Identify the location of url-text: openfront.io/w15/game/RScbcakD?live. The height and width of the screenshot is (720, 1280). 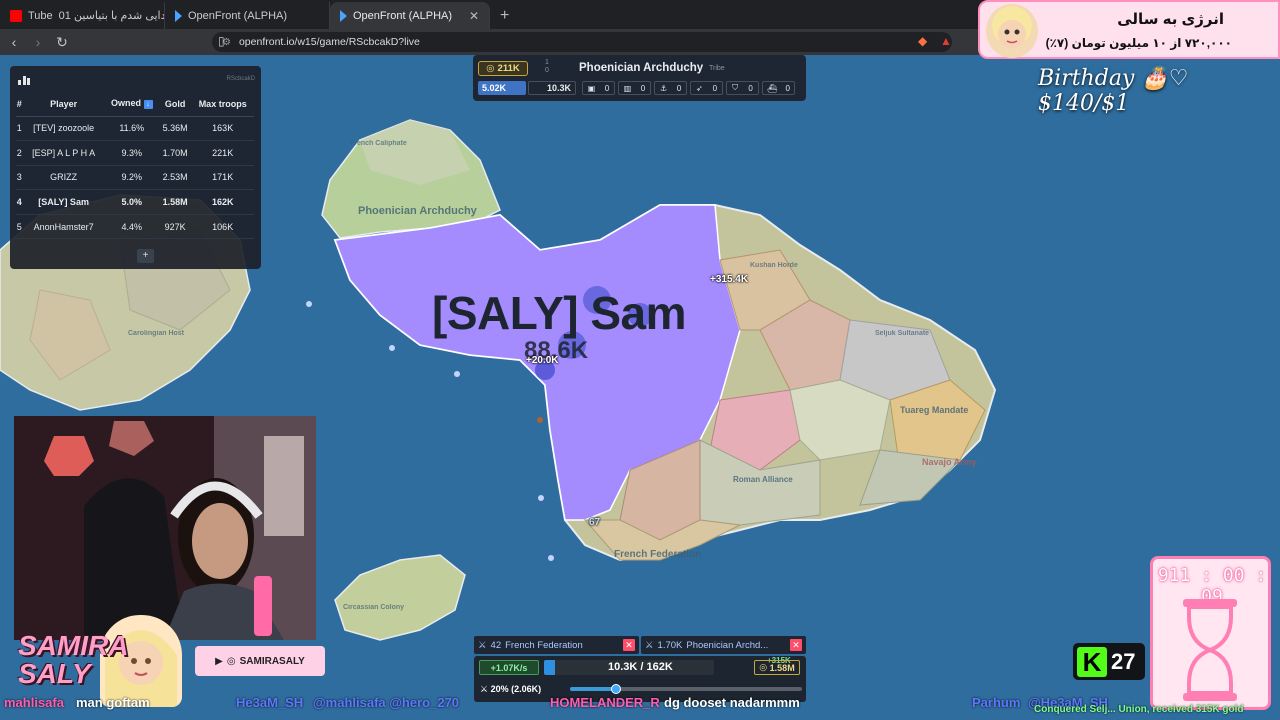
(329, 42).